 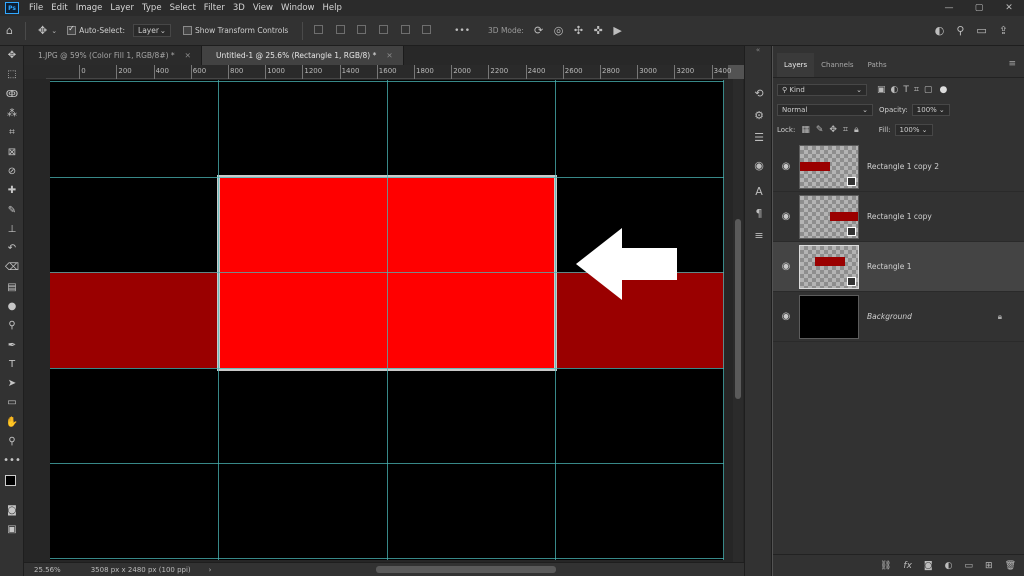 What do you see at coordinates (759, 213) in the screenshot?
I see `paragraph-icon: ¶` at bounding box center [759, 213].